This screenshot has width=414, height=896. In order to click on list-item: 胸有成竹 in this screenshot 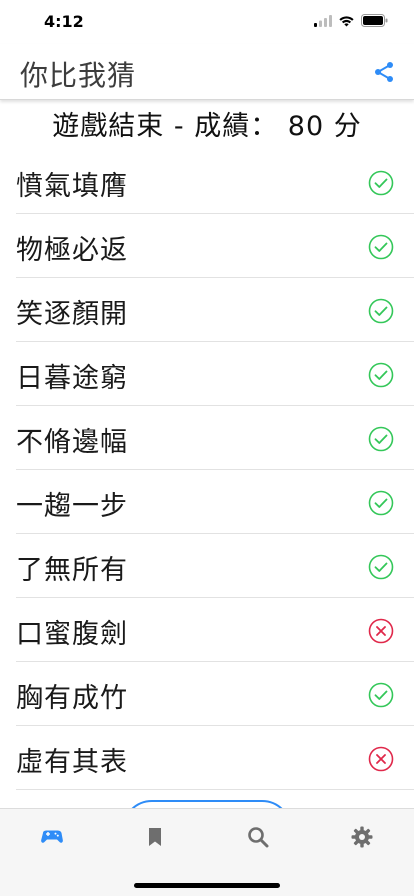, I will do `click(215, 694)`.